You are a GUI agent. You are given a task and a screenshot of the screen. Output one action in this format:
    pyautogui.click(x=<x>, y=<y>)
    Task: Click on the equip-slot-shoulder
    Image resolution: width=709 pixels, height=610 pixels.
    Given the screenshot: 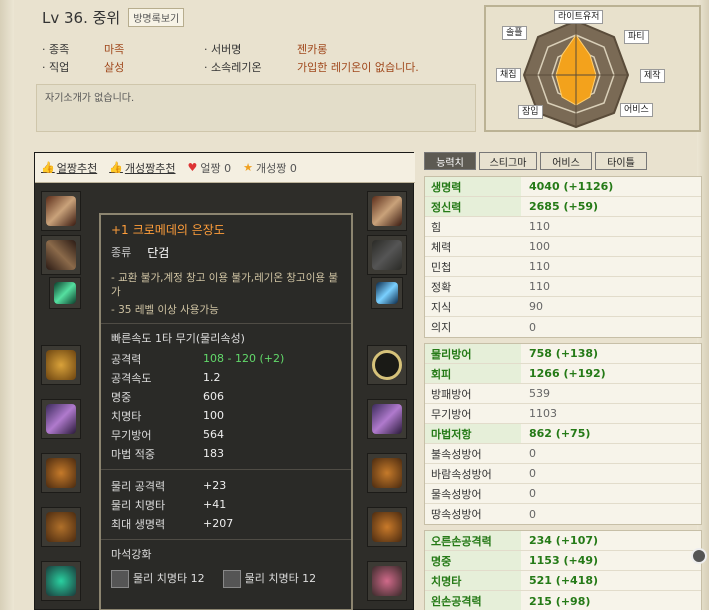 What is the action you would take?
    pyautogui.click(x=61, y=419)
    